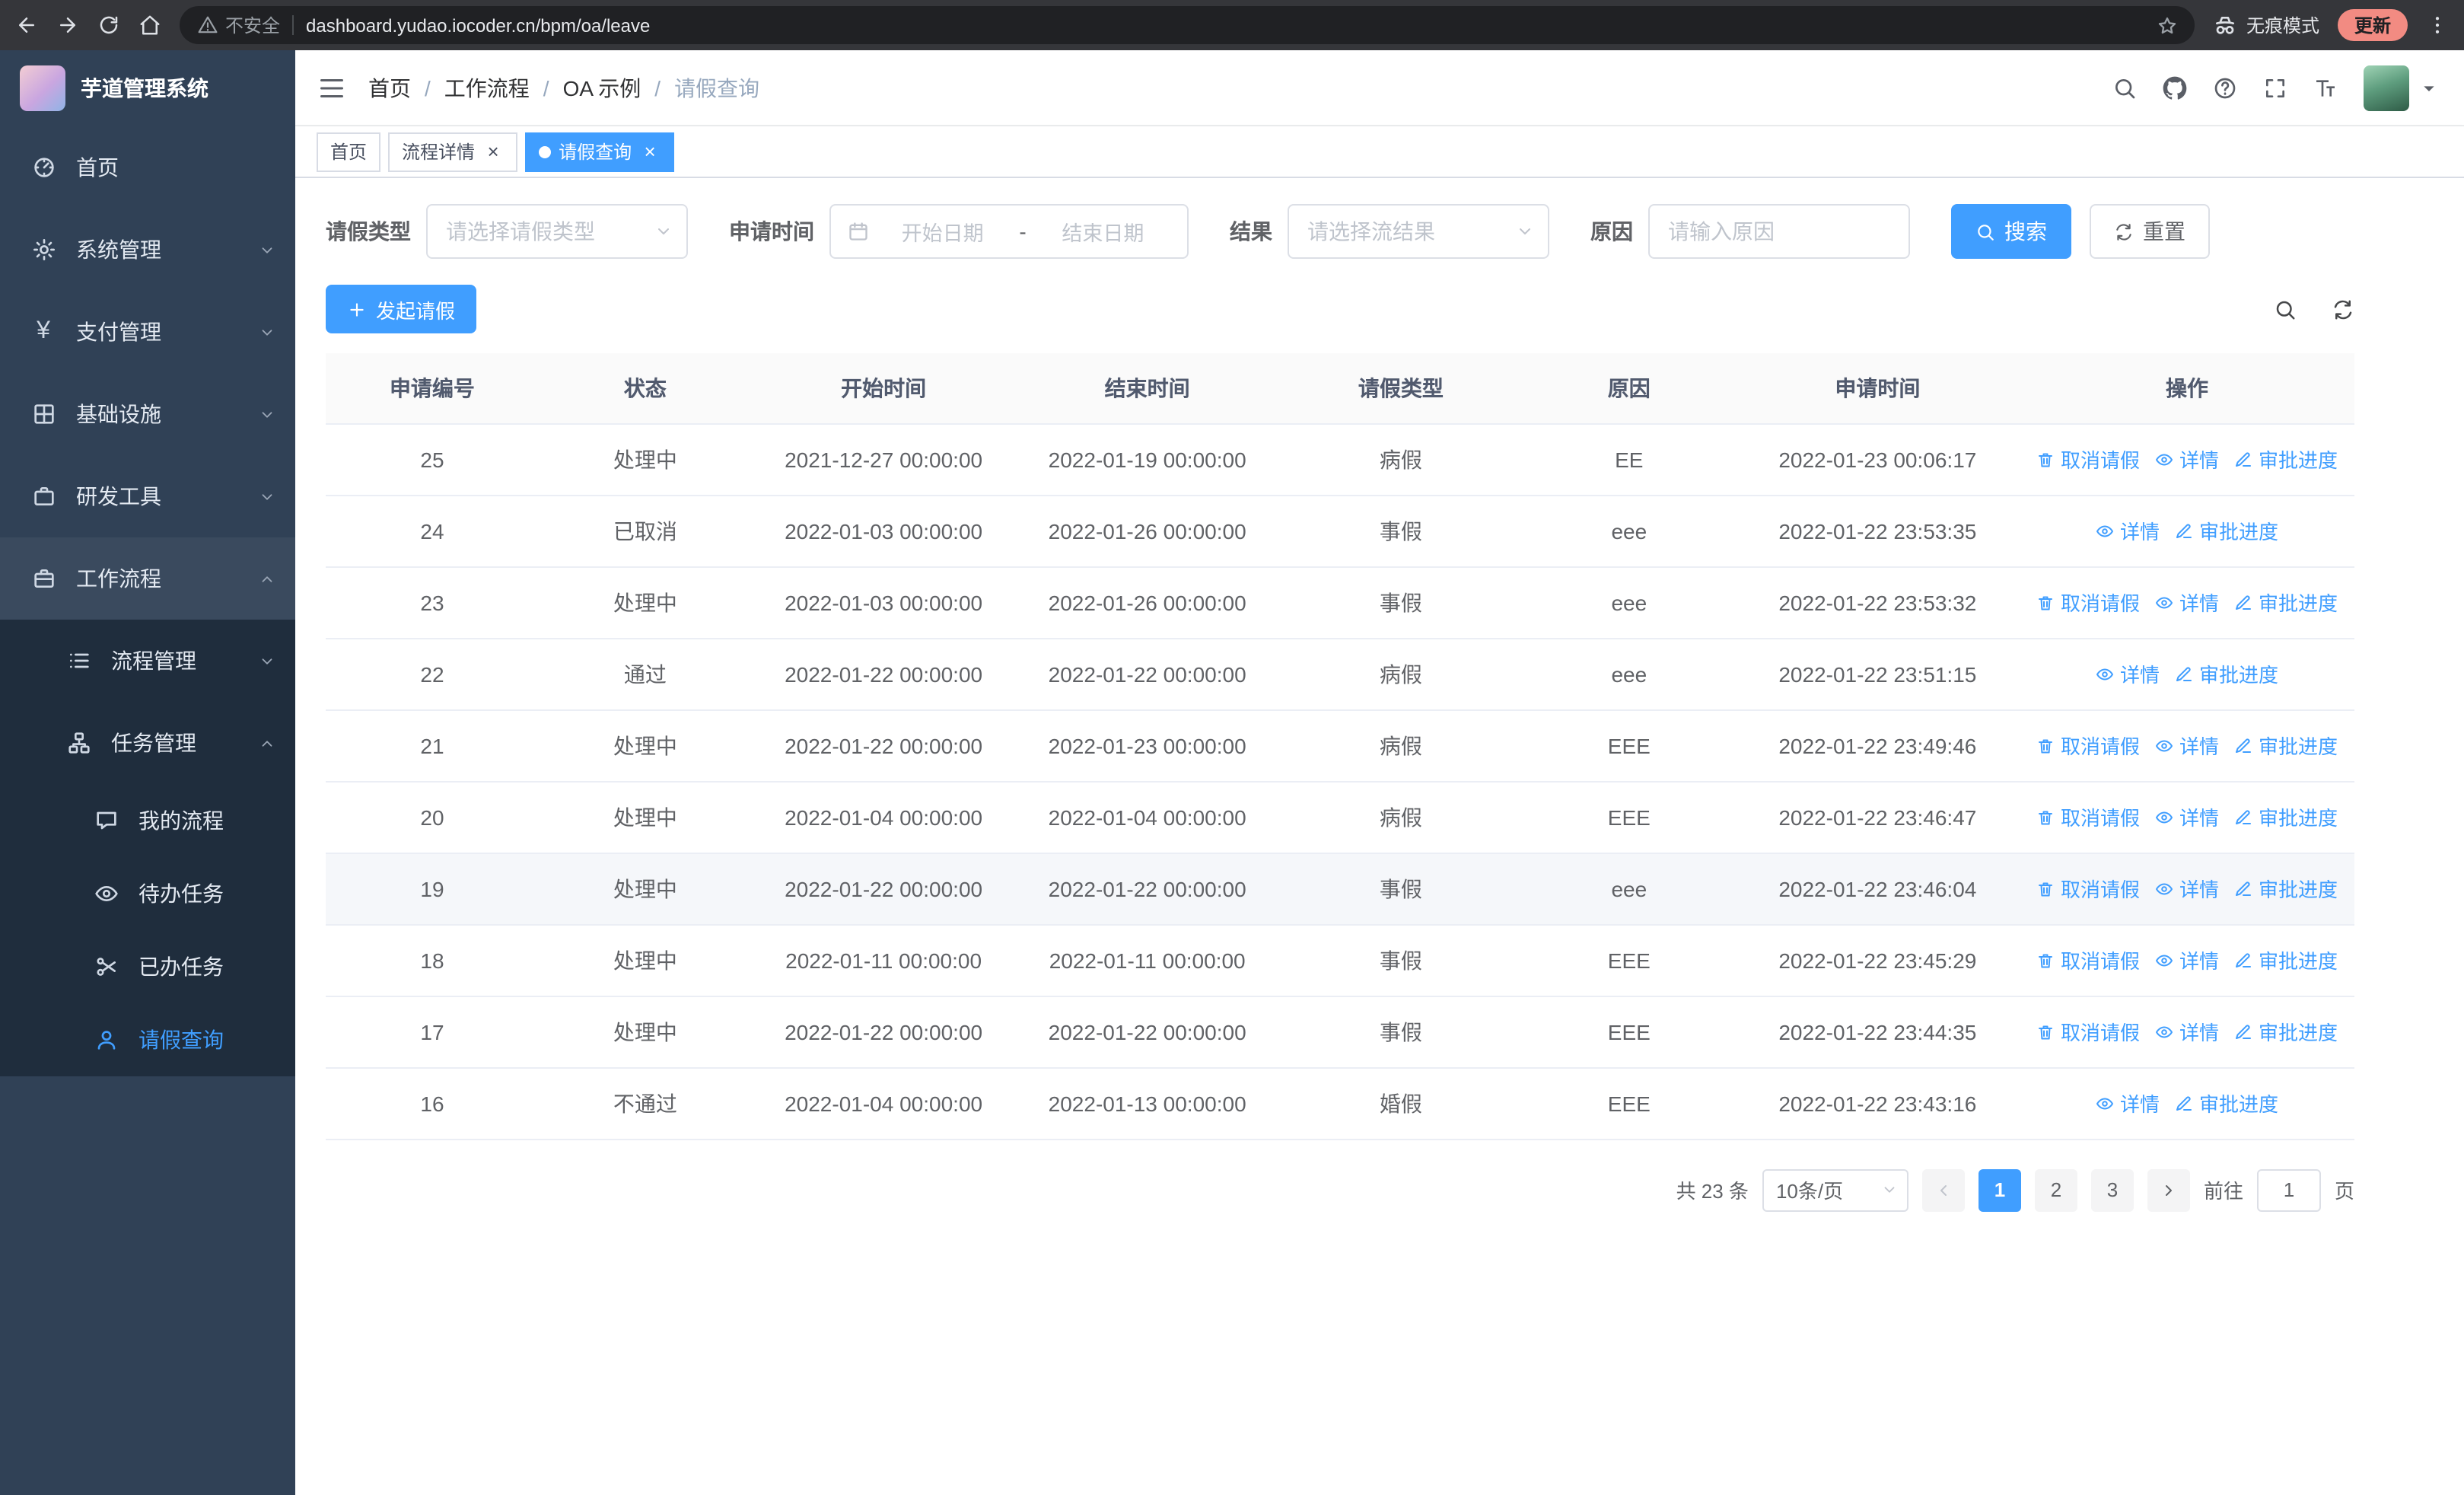  What do you see at coordinates (2225, 88) in the screenshot?
I see `help-icon` at bounding box center [2225, 88].